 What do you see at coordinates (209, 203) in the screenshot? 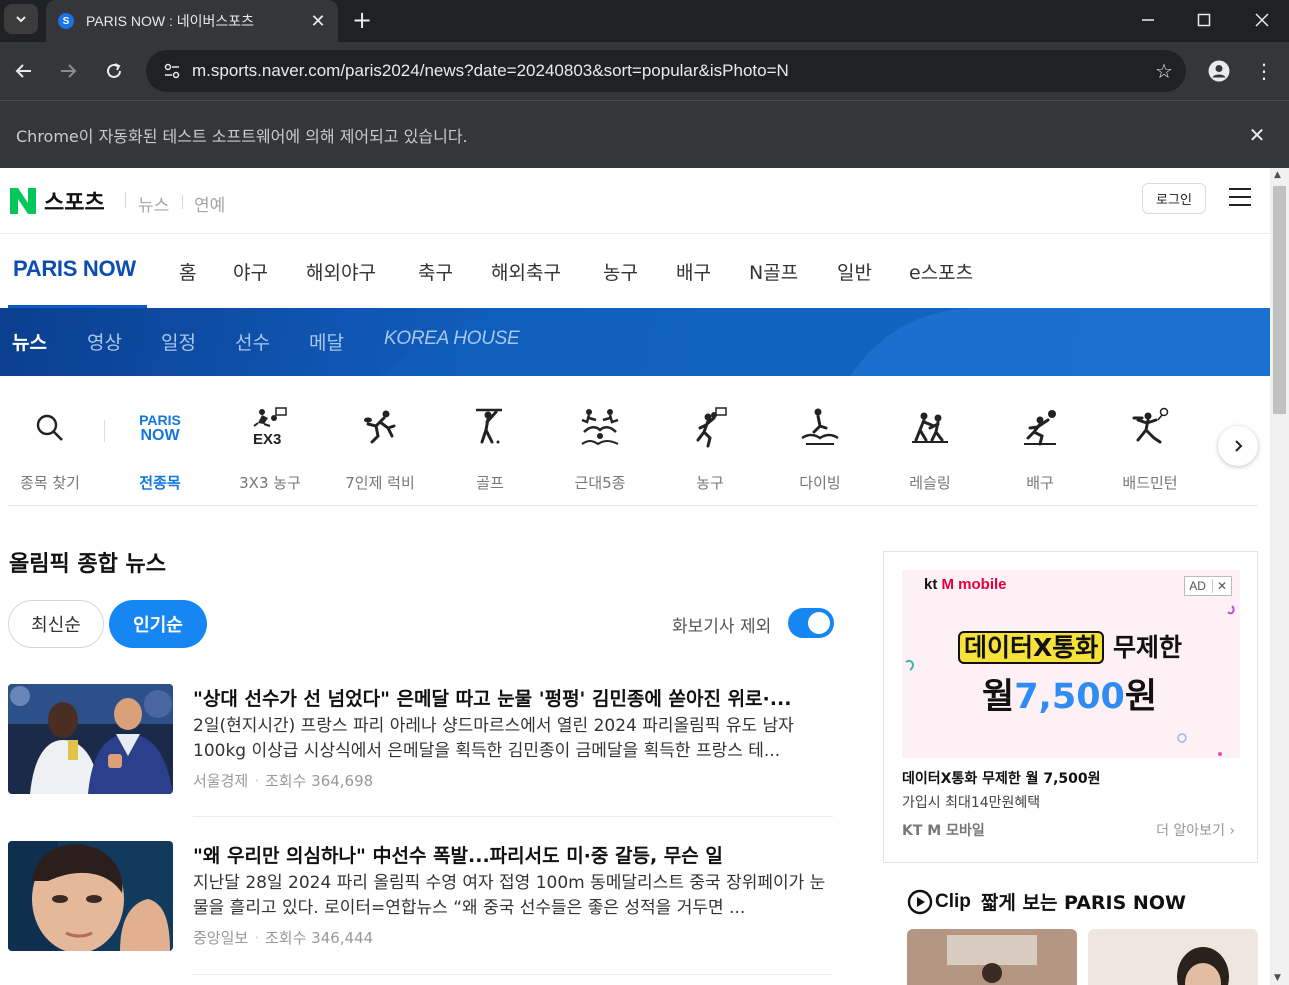
I see `header-link-entertainment: 연예` at bounding box center [209, 203].